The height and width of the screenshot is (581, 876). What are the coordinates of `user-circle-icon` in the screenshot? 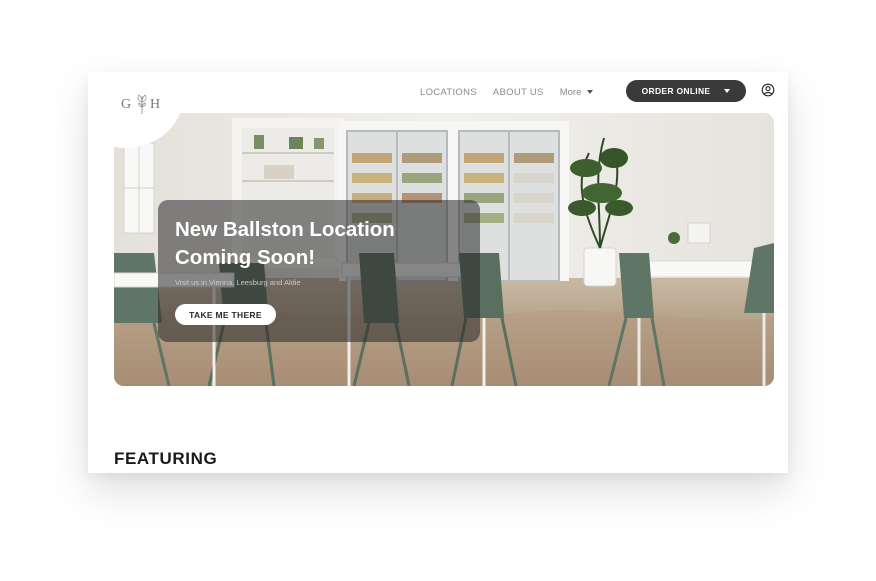 It's located at (768, 90).